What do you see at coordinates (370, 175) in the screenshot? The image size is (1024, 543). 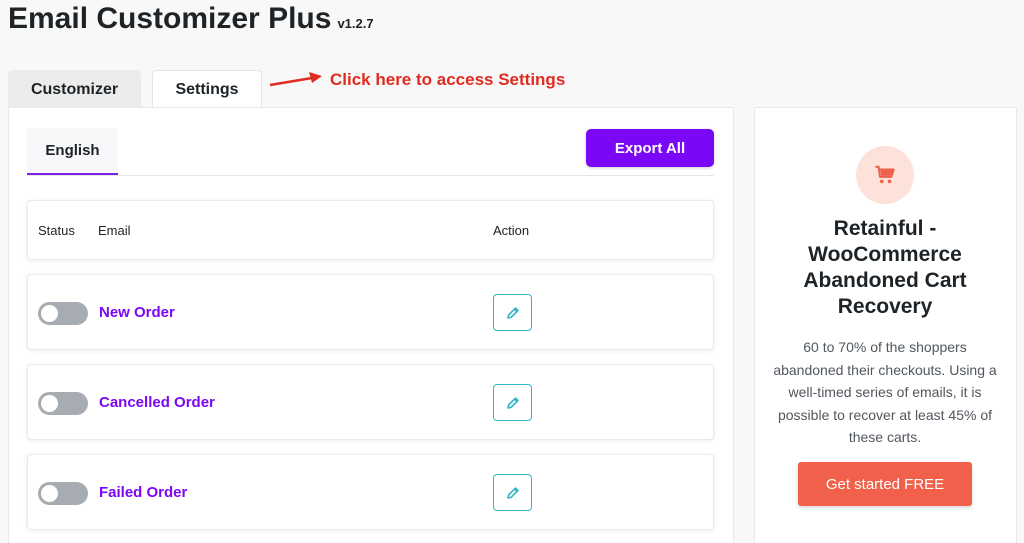 I see `language-tabs-divider` at bounding box center [370, 175].